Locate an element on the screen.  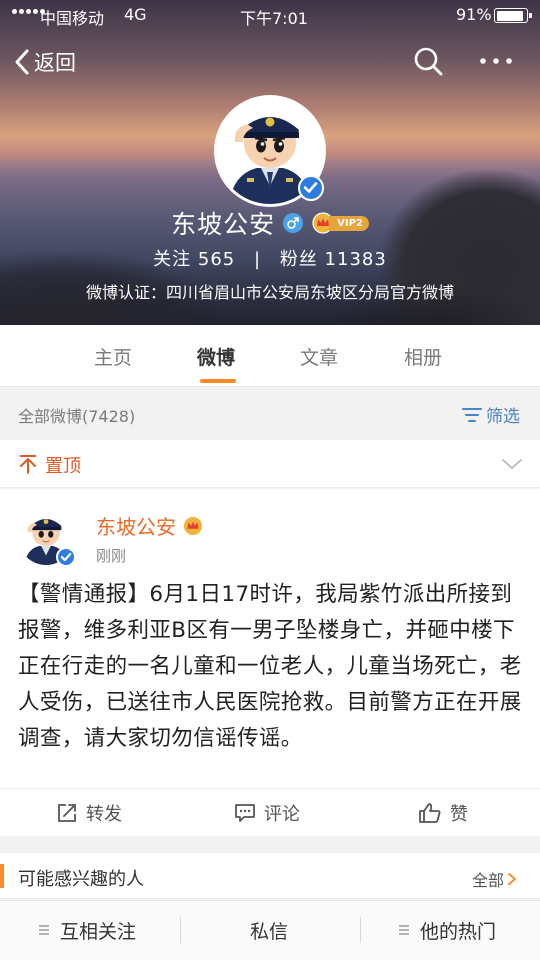
profile-name: 东坡公安 is located at coordinates (223, 224).